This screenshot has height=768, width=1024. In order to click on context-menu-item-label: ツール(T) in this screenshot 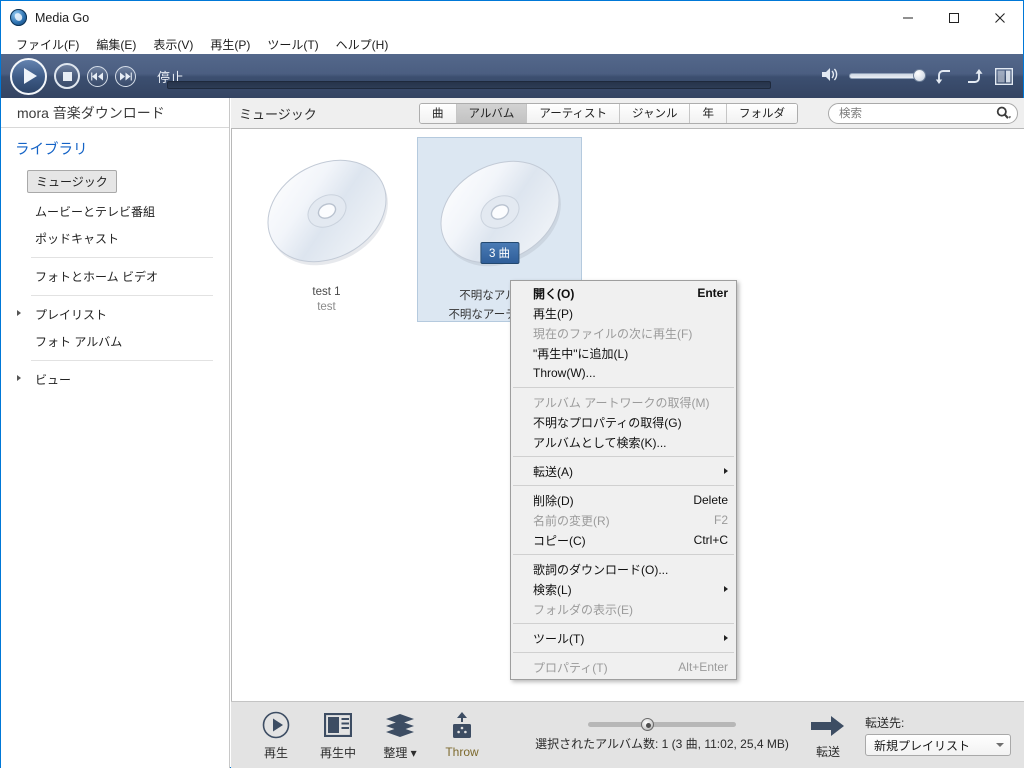, I will do `click(559, 638)`.